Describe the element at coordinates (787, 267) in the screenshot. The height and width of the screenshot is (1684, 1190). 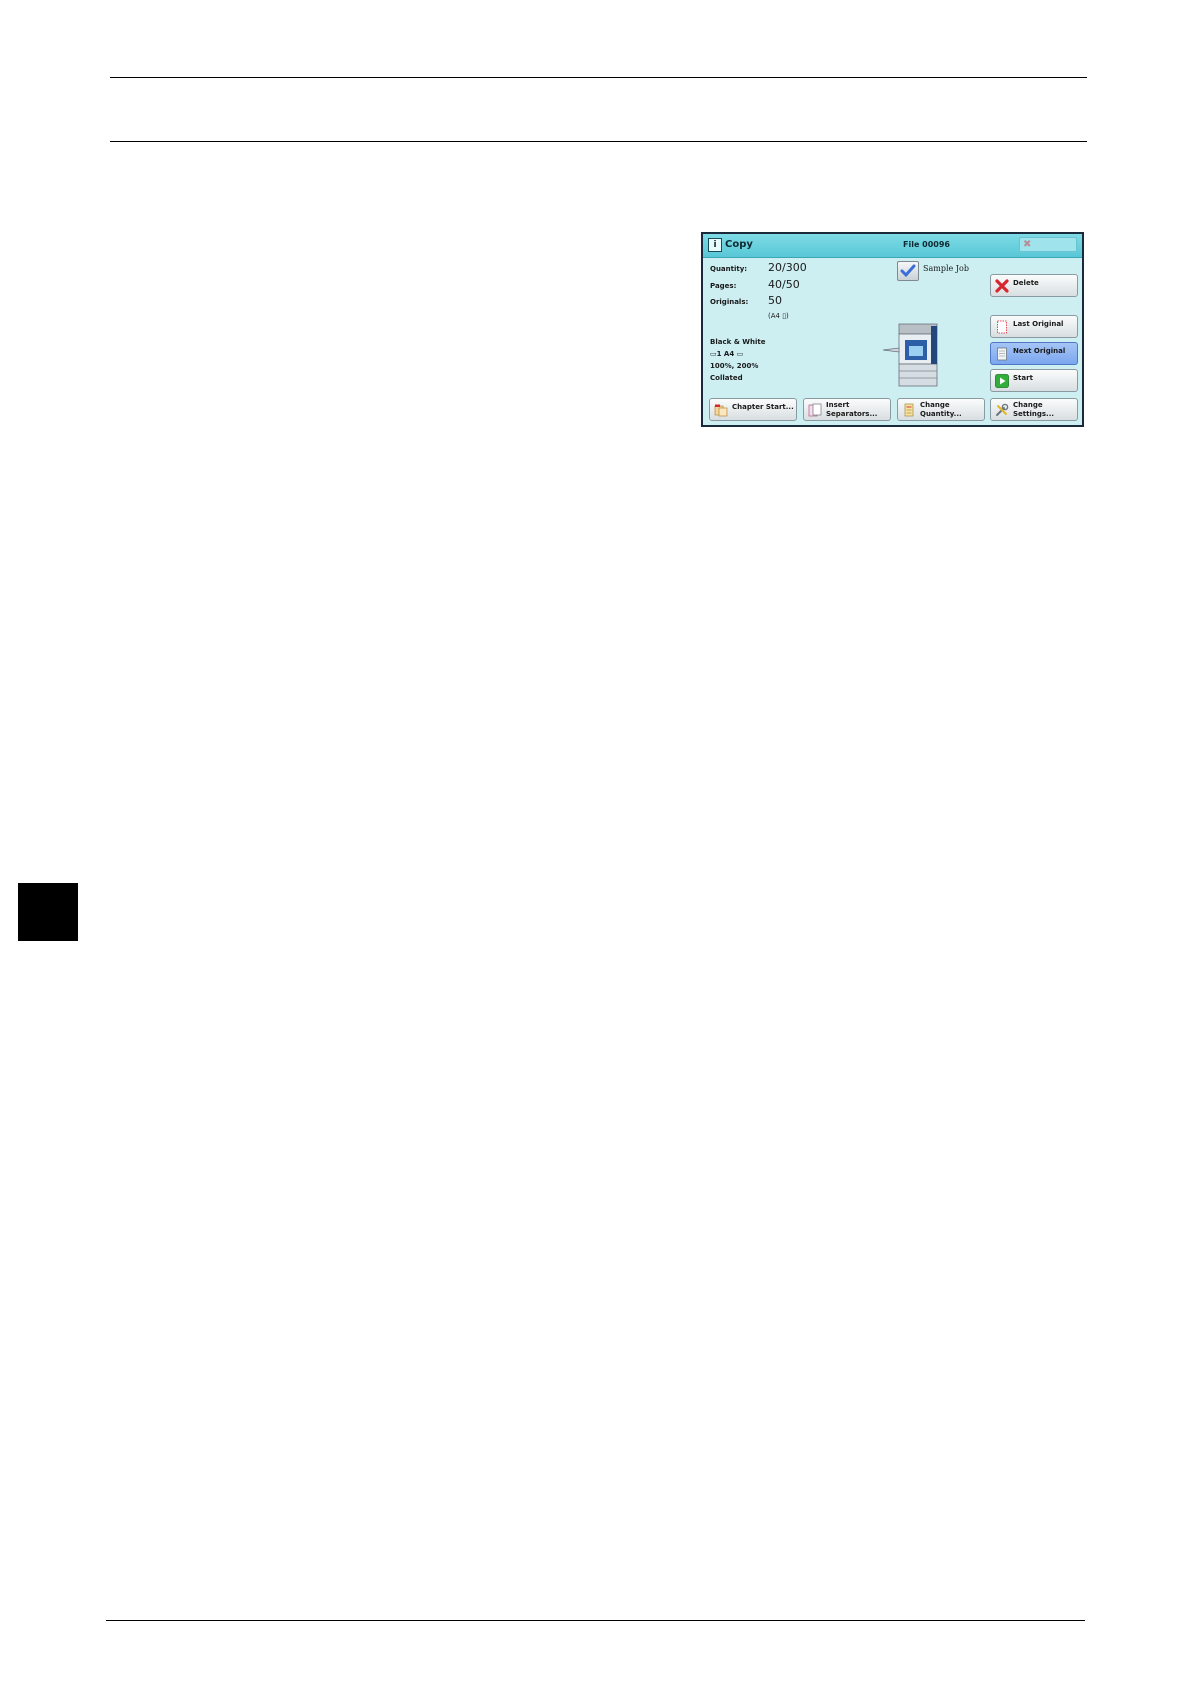
I see `quantity-value: 20/300` at that location.